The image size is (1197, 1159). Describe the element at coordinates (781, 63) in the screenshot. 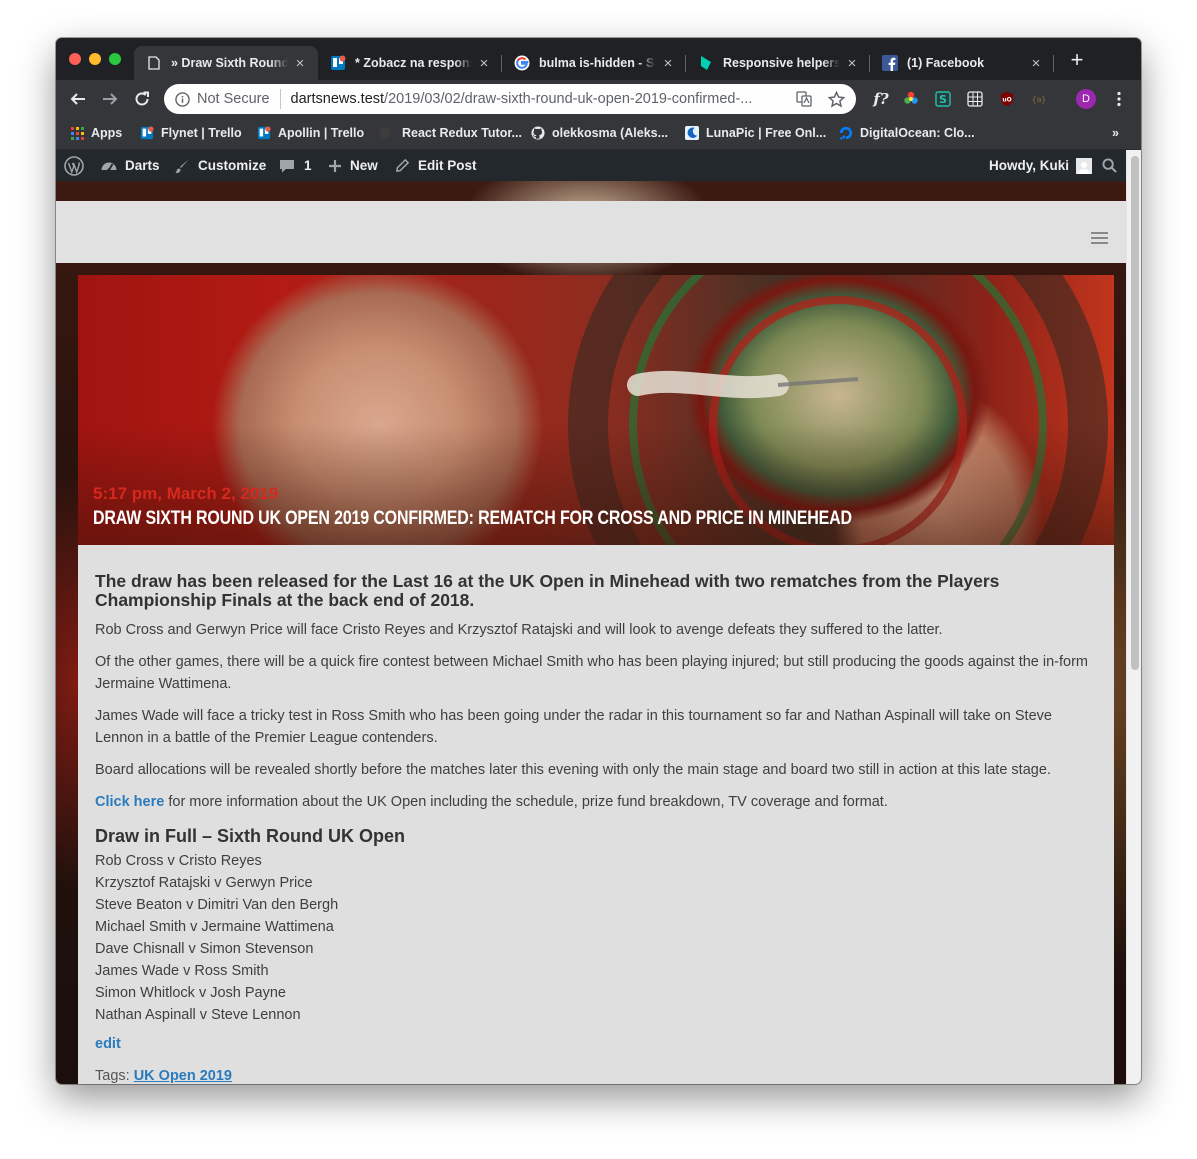

I see `tab-title: Responsive helpers | Bulma` at that location.